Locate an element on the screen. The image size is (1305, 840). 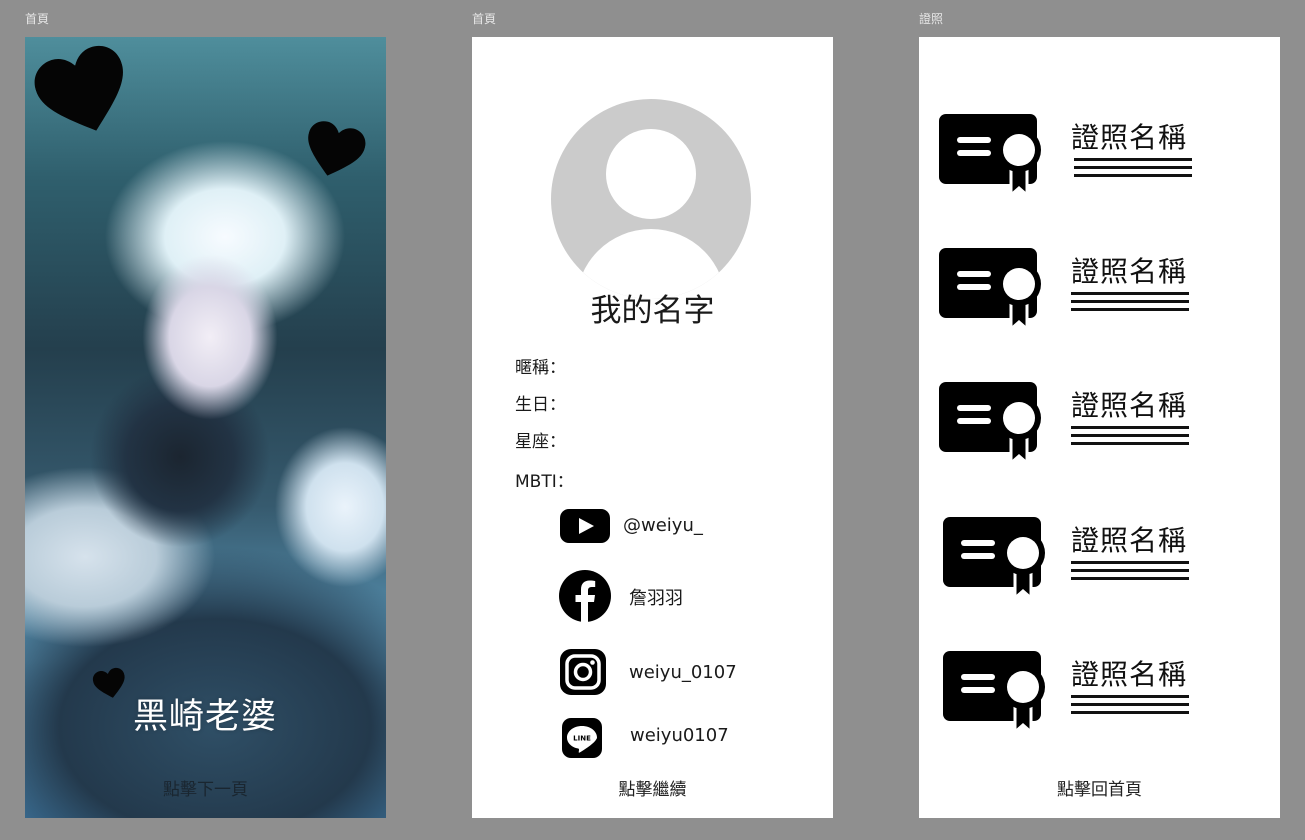
line-icon: LINE is located at coordinates (582, 738).